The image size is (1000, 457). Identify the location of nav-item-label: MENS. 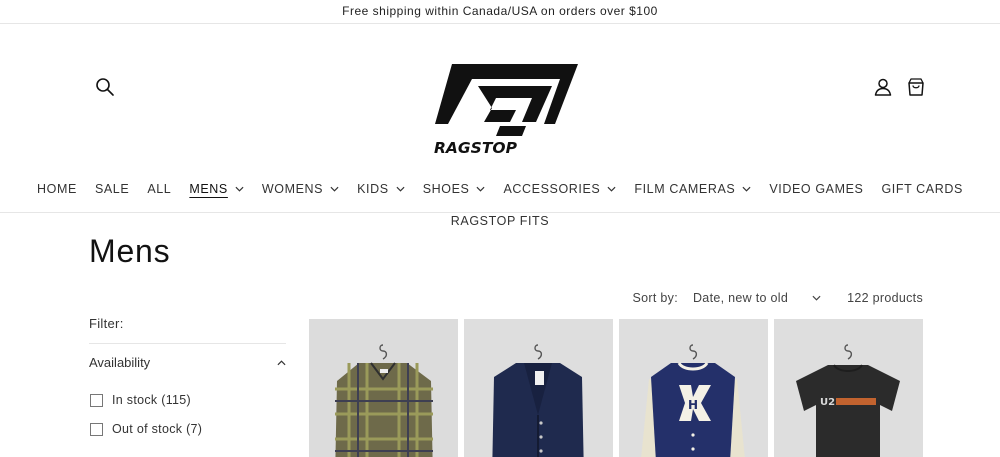
(208, 189).